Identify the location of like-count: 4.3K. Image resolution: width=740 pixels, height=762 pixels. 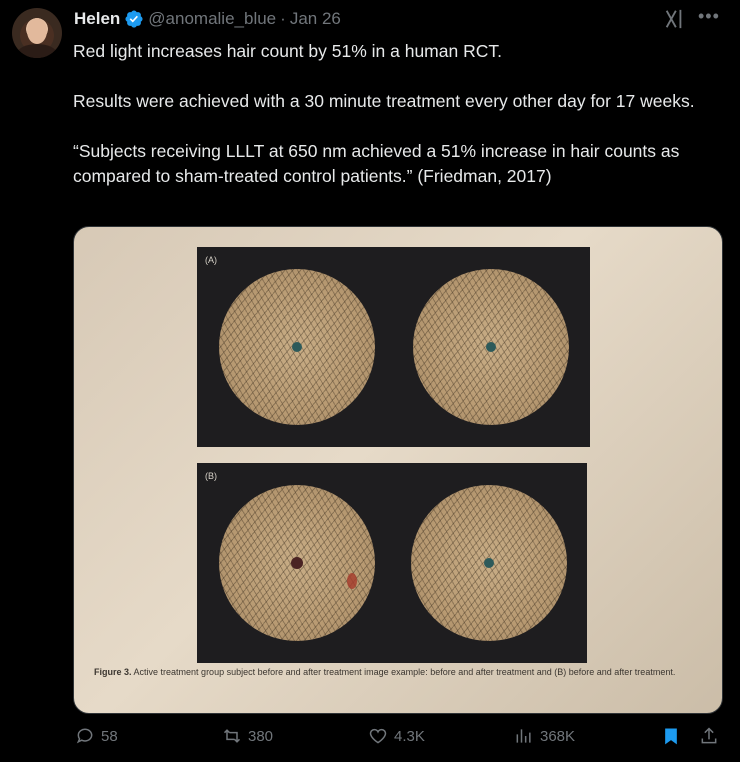
(409, 736).